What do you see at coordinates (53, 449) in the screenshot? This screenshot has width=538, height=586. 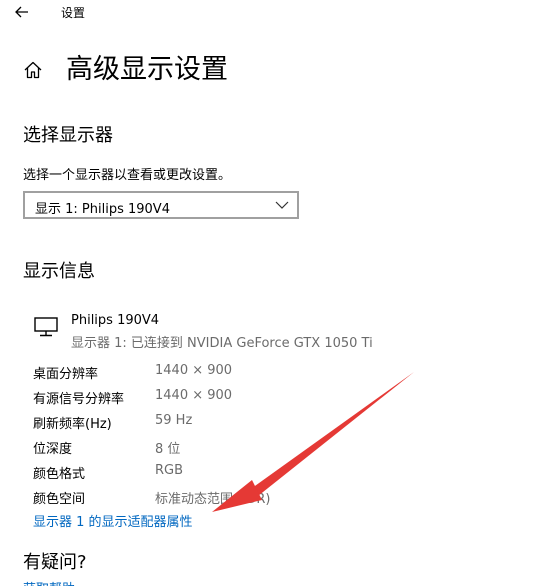 I see `info-label: 位深度` at bounding box center [53, 449].